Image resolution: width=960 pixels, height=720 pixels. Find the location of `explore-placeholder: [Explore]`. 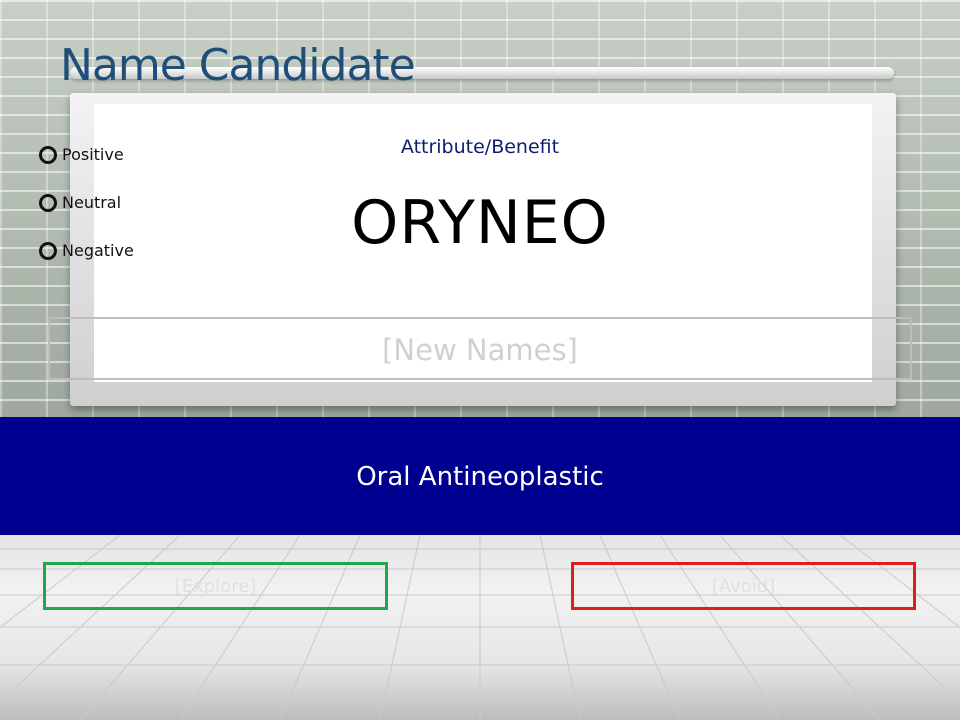

explore-placeholder: [Explore] is located at coordinates (215, 586).